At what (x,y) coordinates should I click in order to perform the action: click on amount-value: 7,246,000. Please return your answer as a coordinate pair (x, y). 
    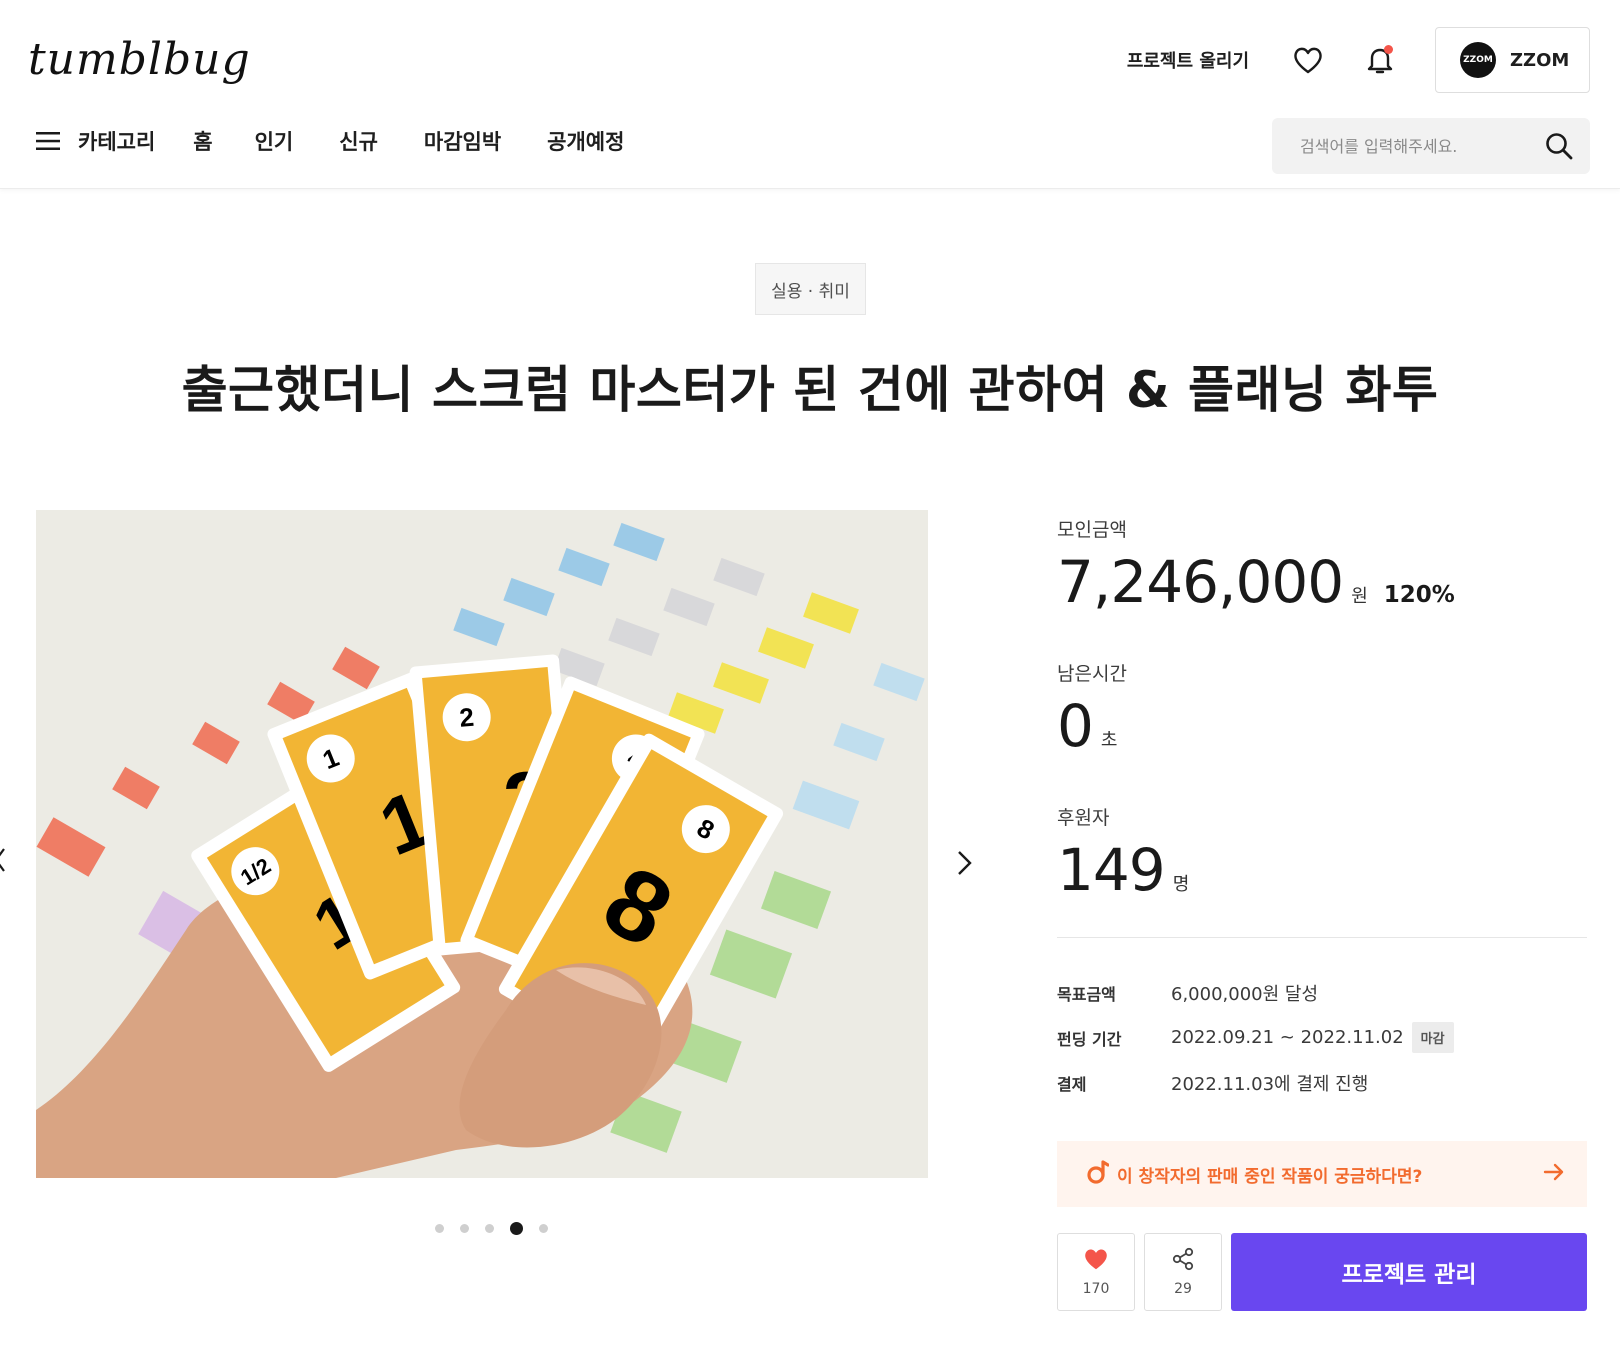
    Looking at the image, I should click on (1200, 582).